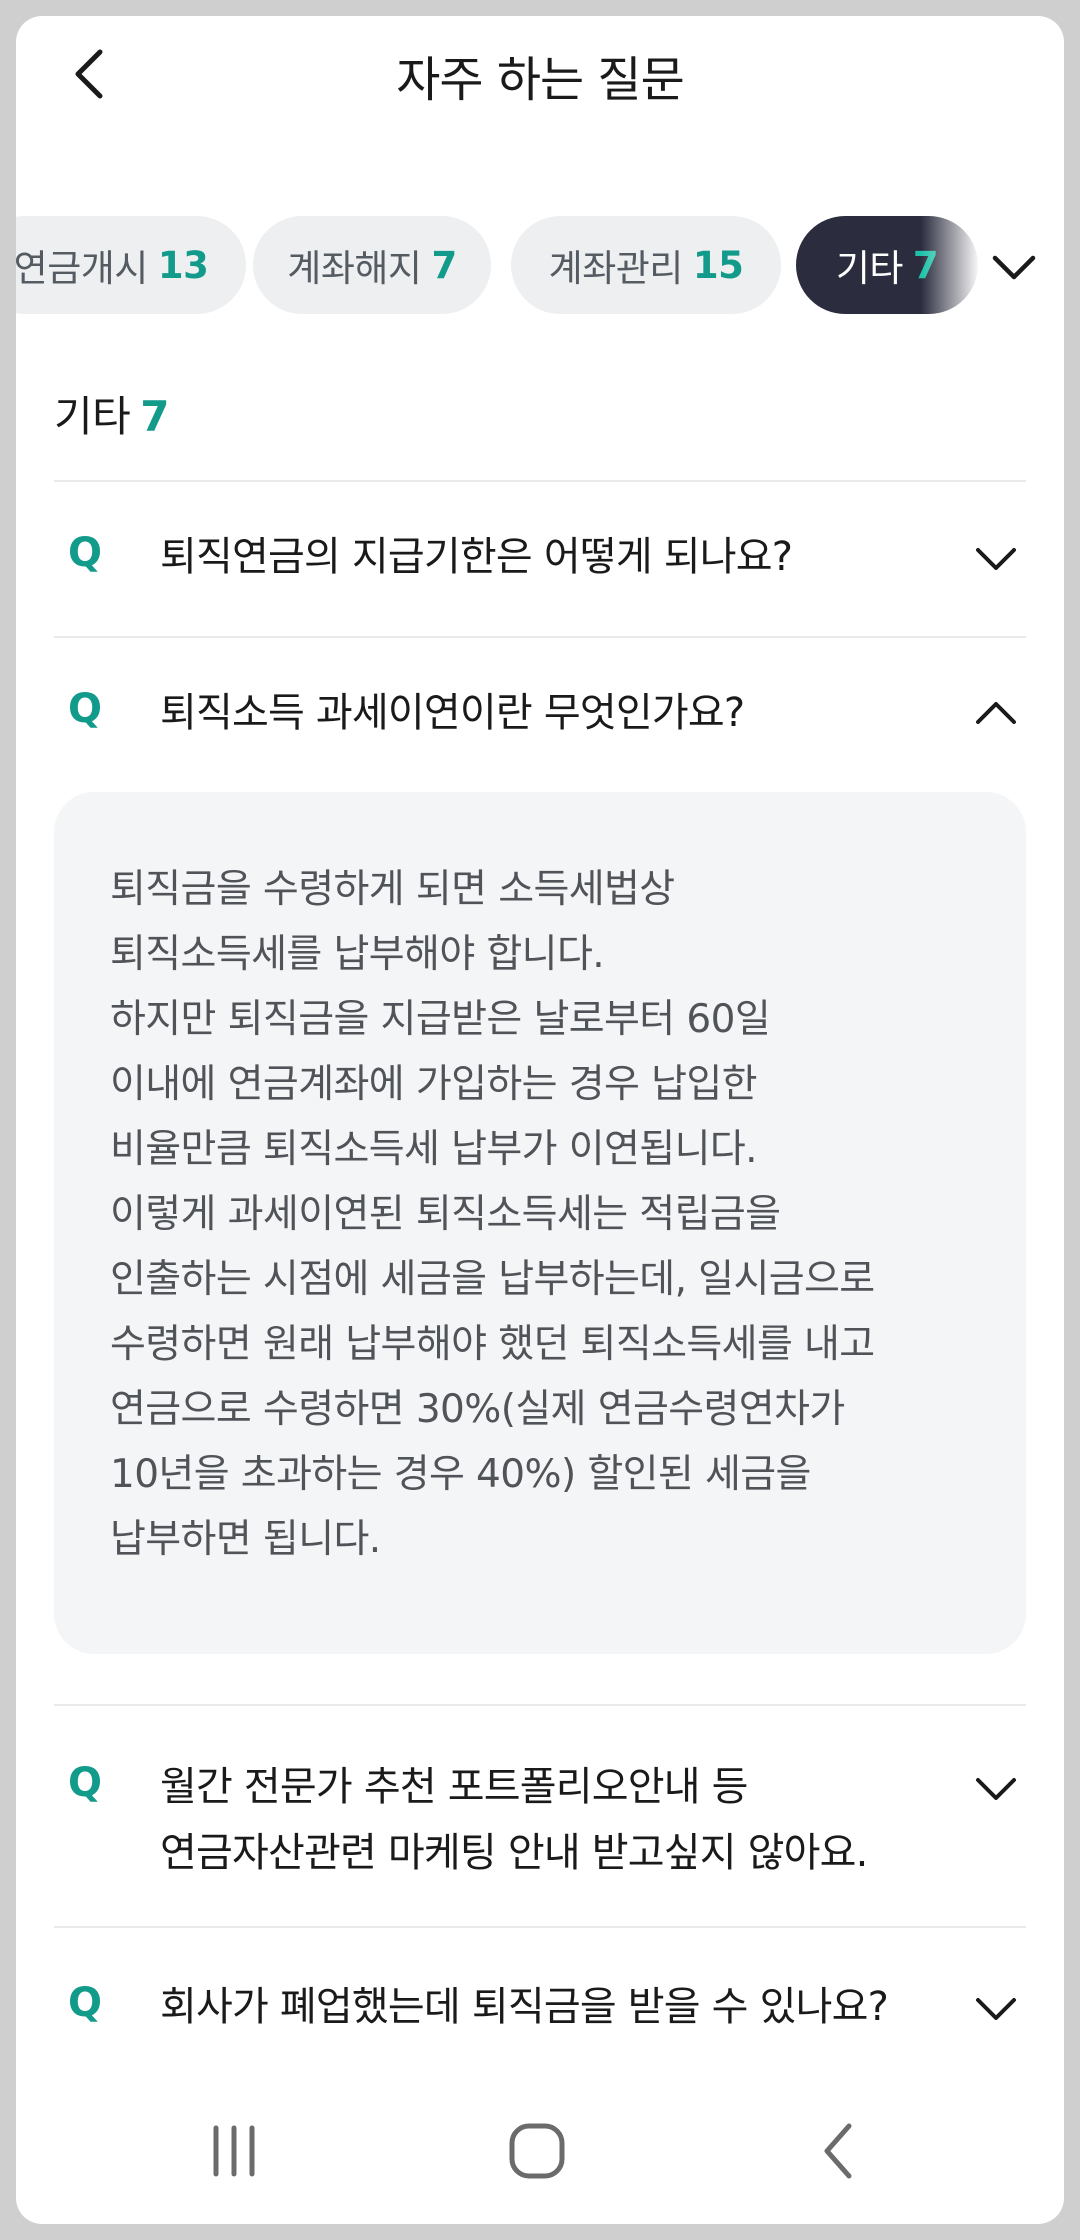 The height and width of the screenshot is (2240, 1080). I want to click on chip-account-close: 계좌해지 7, so click(372, 265).